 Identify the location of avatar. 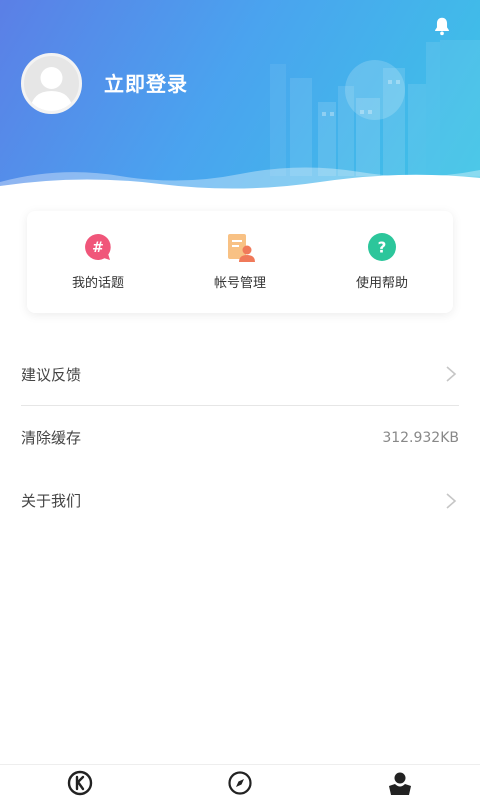
(51, 83).